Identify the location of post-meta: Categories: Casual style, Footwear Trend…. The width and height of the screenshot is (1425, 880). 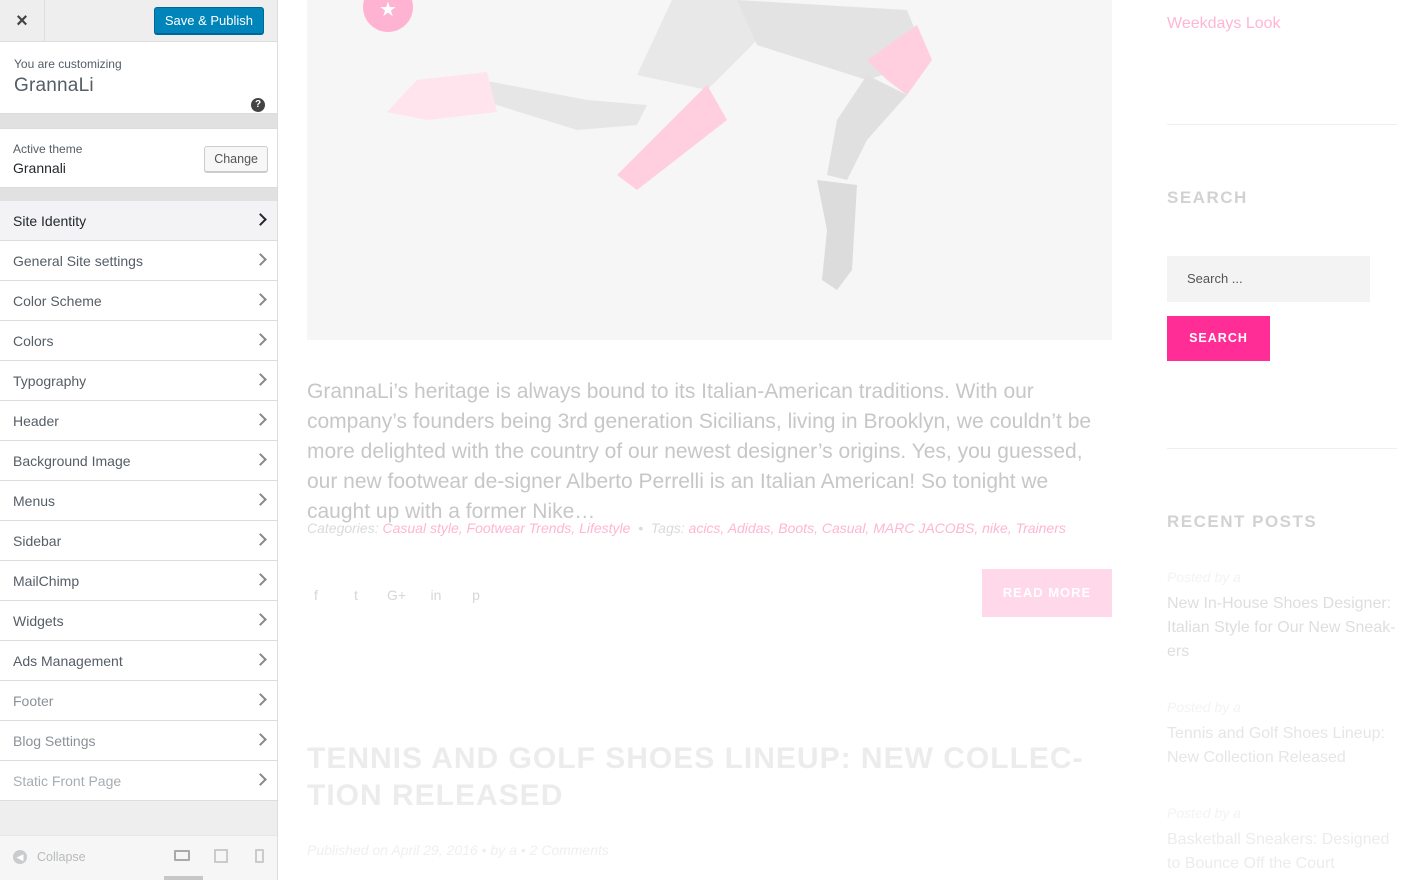
(686, 528).